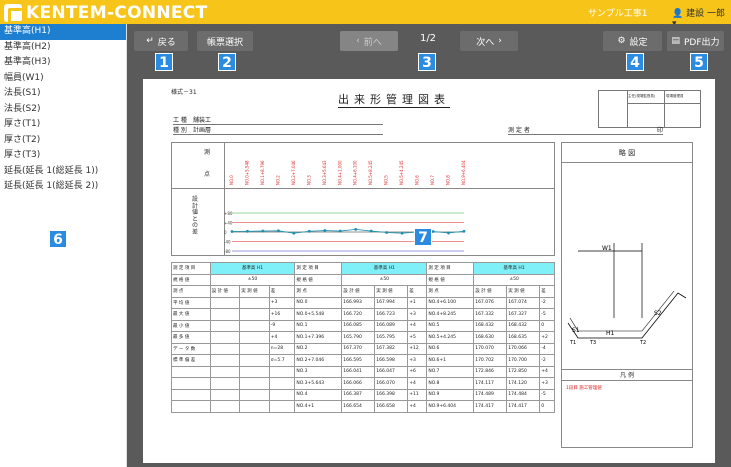 Image resolution: width=731 pixels, height=467 pixels. Describe the element at coordinates (63, 32) in the screenshot. I see `sidebar-item-h1: 基準高(H1)` at that location.